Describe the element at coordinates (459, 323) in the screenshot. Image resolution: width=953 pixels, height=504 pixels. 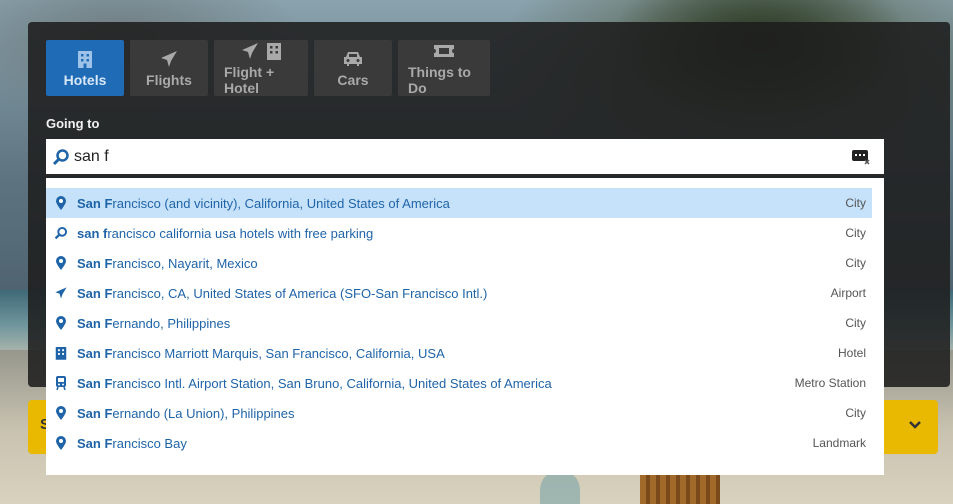
I see `suggestion-item: San Fernando, Philippines City` at that location.